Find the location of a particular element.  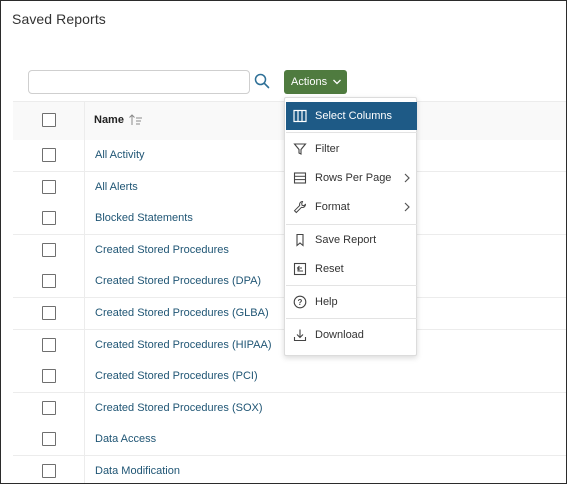

menu-item-save-report: Save Report is located at coordinates (351, 240).